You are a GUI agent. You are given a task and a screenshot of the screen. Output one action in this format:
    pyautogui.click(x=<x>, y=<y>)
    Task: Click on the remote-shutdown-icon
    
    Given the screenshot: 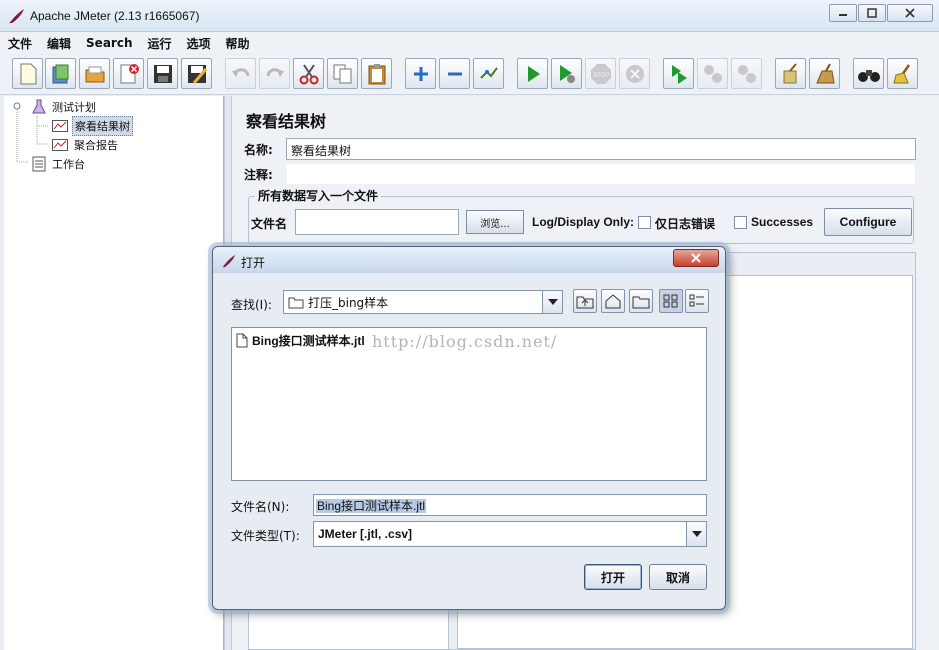 What is the action you would take?
    pyautogui.click(x=746, y=73)
    